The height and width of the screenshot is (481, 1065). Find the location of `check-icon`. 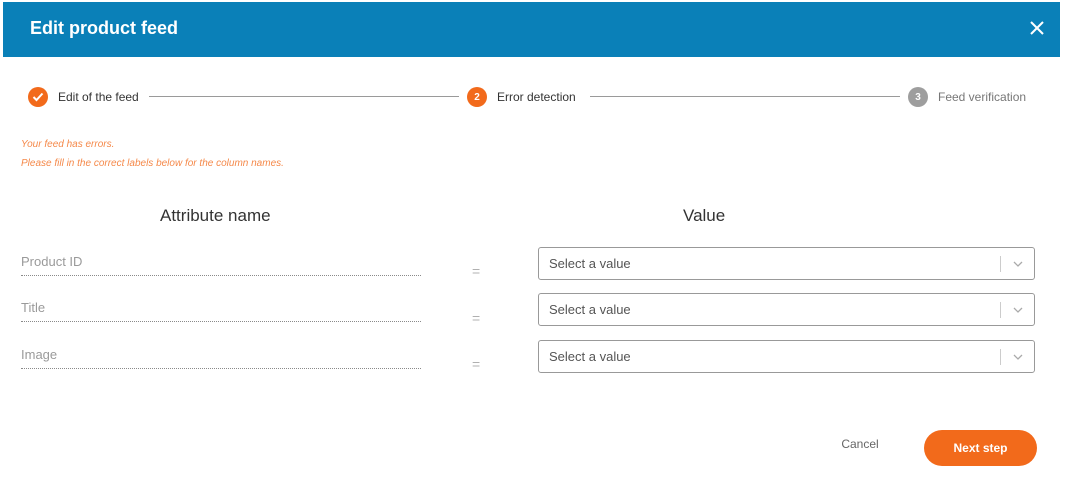

check-icon is located at coordinates (38, 97).